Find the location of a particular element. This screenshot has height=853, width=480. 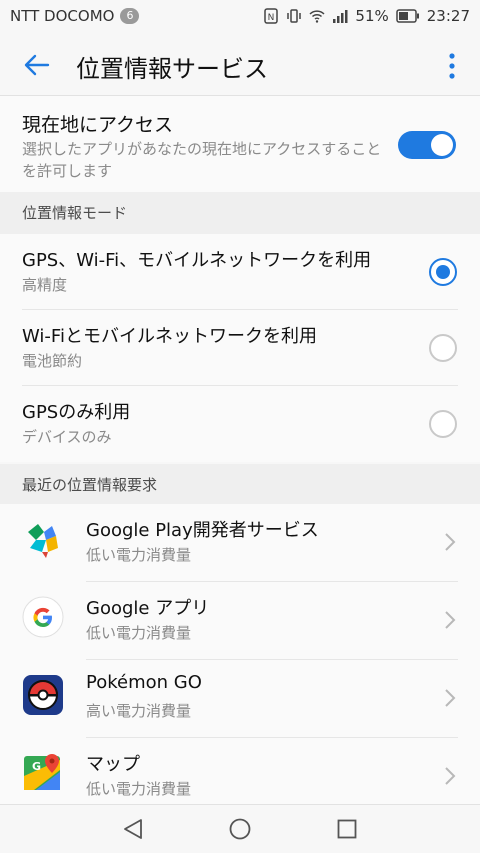

location-access-title: 現在地にアクセス is located at coordinates (98, 125).